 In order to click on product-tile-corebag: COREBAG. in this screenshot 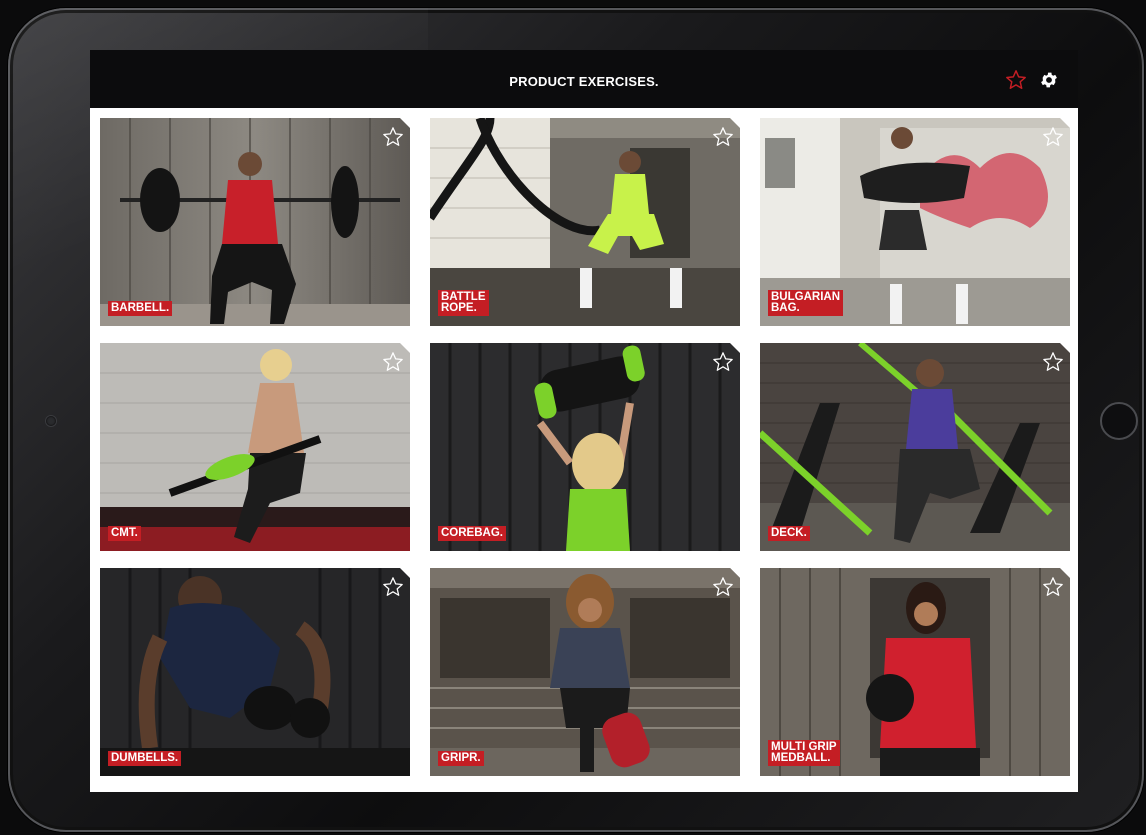, I will do `click(585, 447)`.